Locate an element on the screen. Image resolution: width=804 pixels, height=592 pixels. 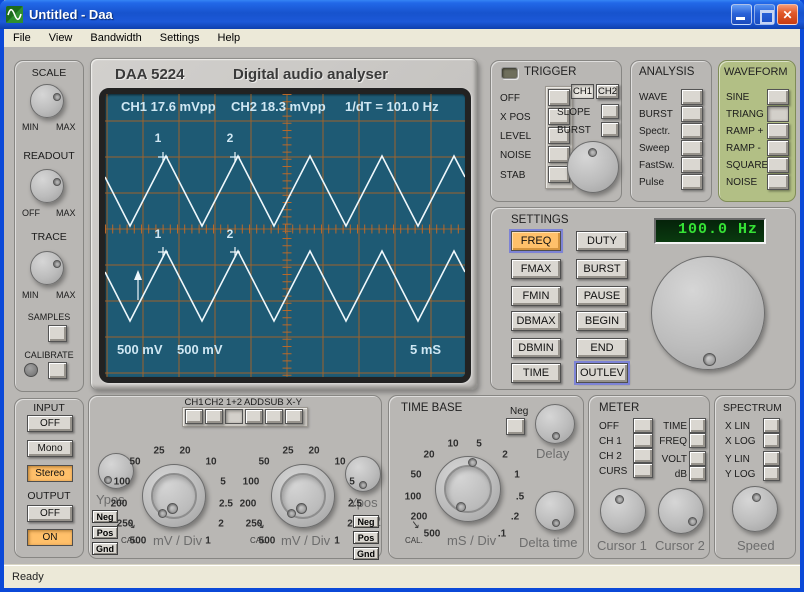
maximize-button is located at coordinates (764, 14).